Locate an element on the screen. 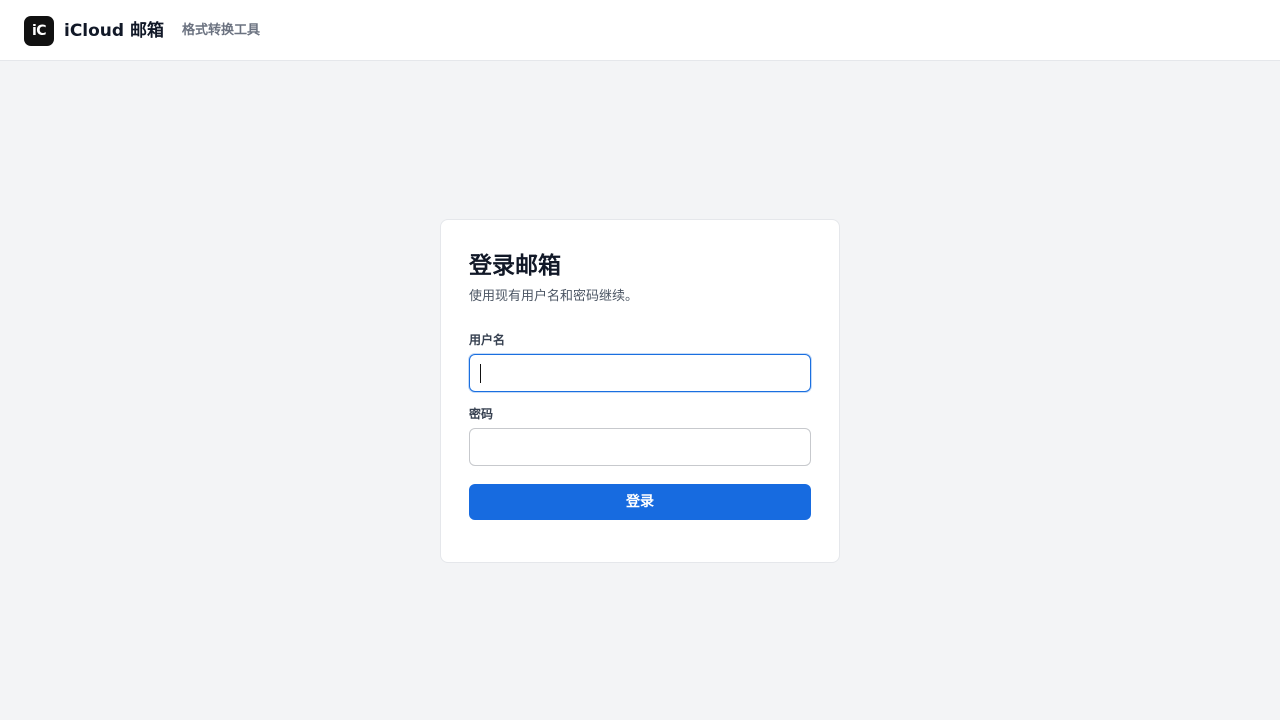  username-input is located at coordinates (640, 373).